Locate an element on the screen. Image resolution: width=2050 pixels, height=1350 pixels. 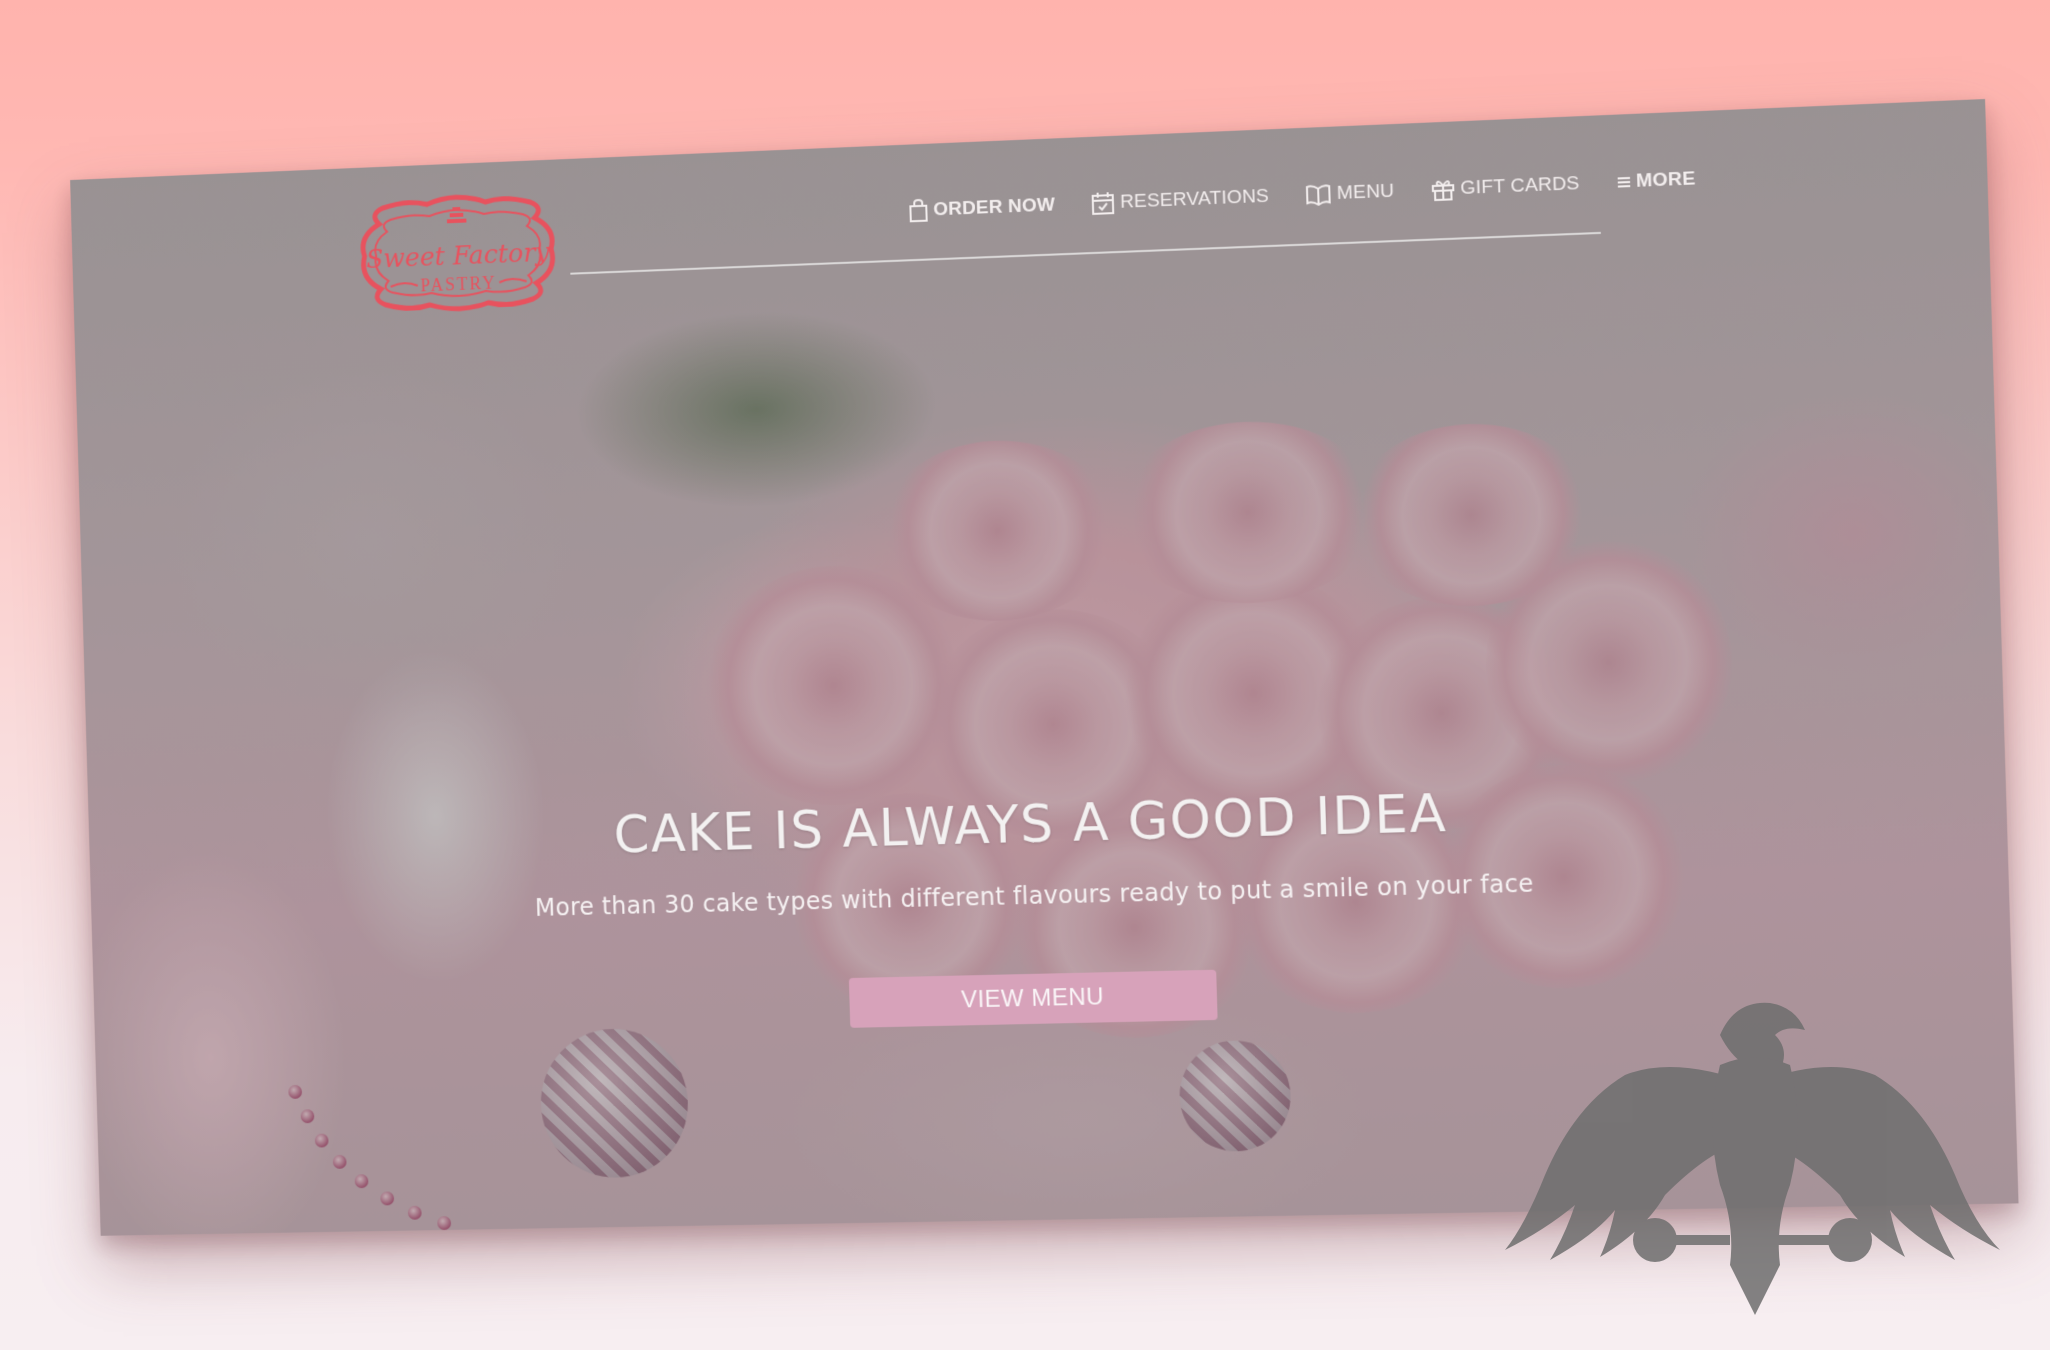
nav-label: GIFT CARDS is located at coordinates (1520, 186).